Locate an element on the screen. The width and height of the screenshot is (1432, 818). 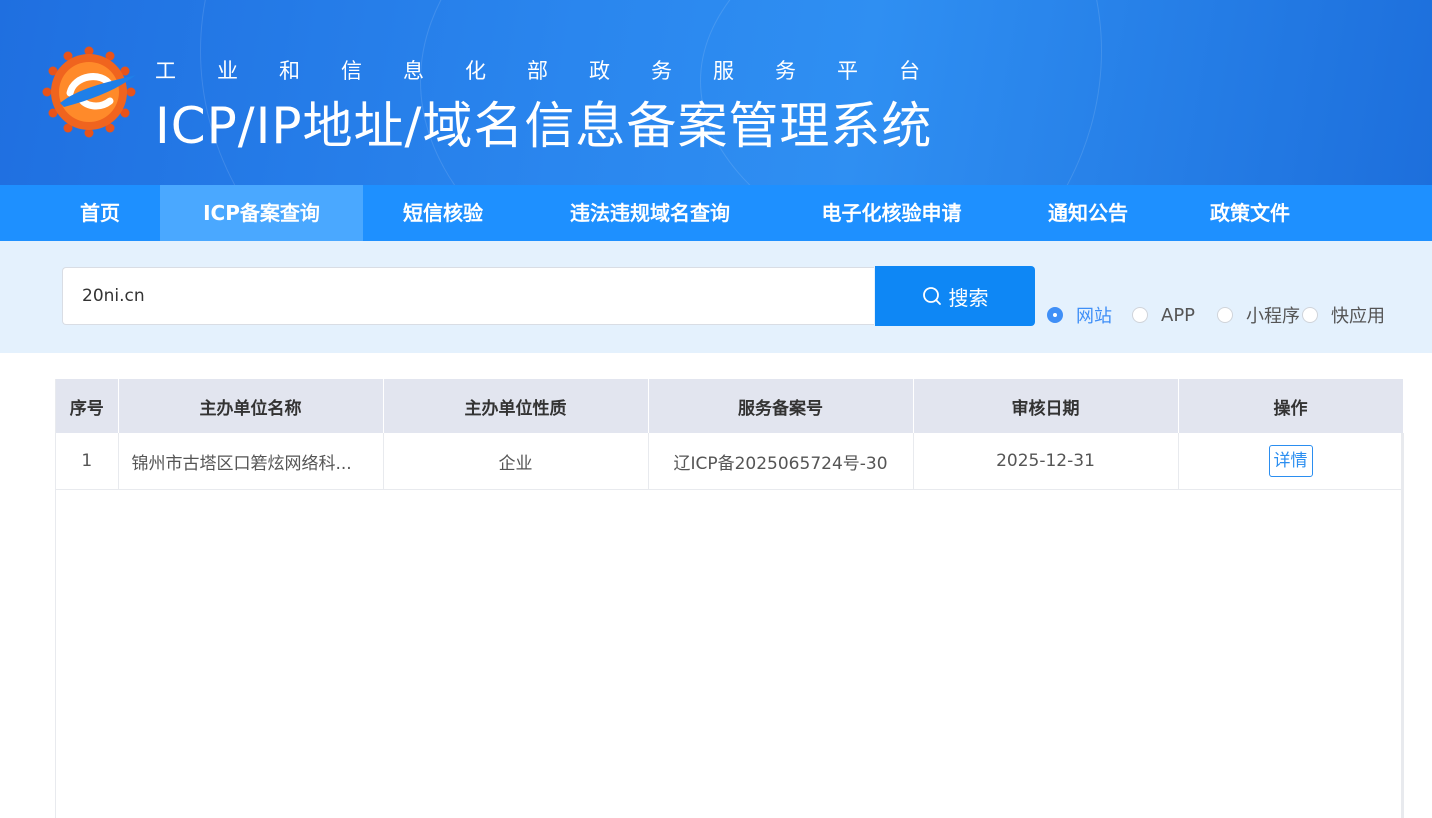
nav-item-notices: 通知公告 is located at coordinates (1088, 213).